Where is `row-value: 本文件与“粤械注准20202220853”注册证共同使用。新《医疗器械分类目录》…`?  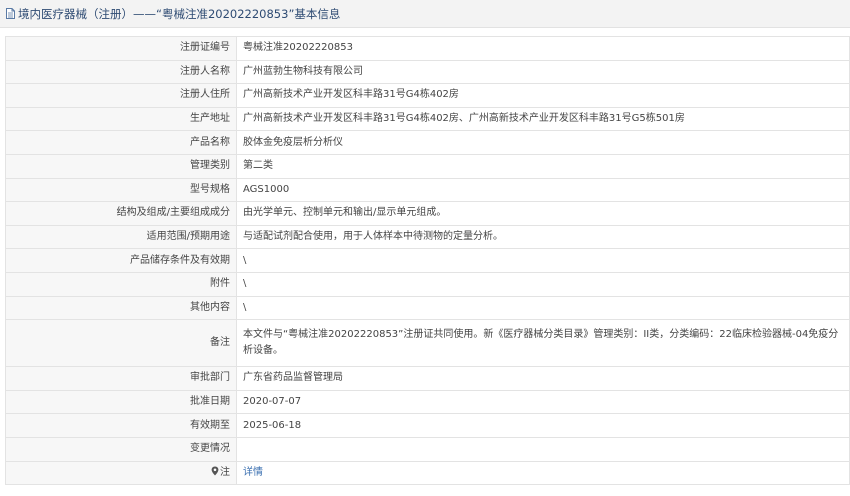
row-value: 本文件与“粤械注准20202220853”注册证共同使用。新《医疗器械分类目录》… is located at coordinates (543, 343).